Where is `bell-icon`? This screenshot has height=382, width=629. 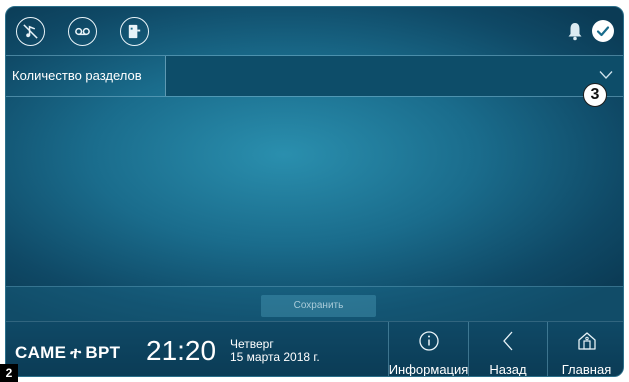 bell-icon is located at coordinates (575, 31).